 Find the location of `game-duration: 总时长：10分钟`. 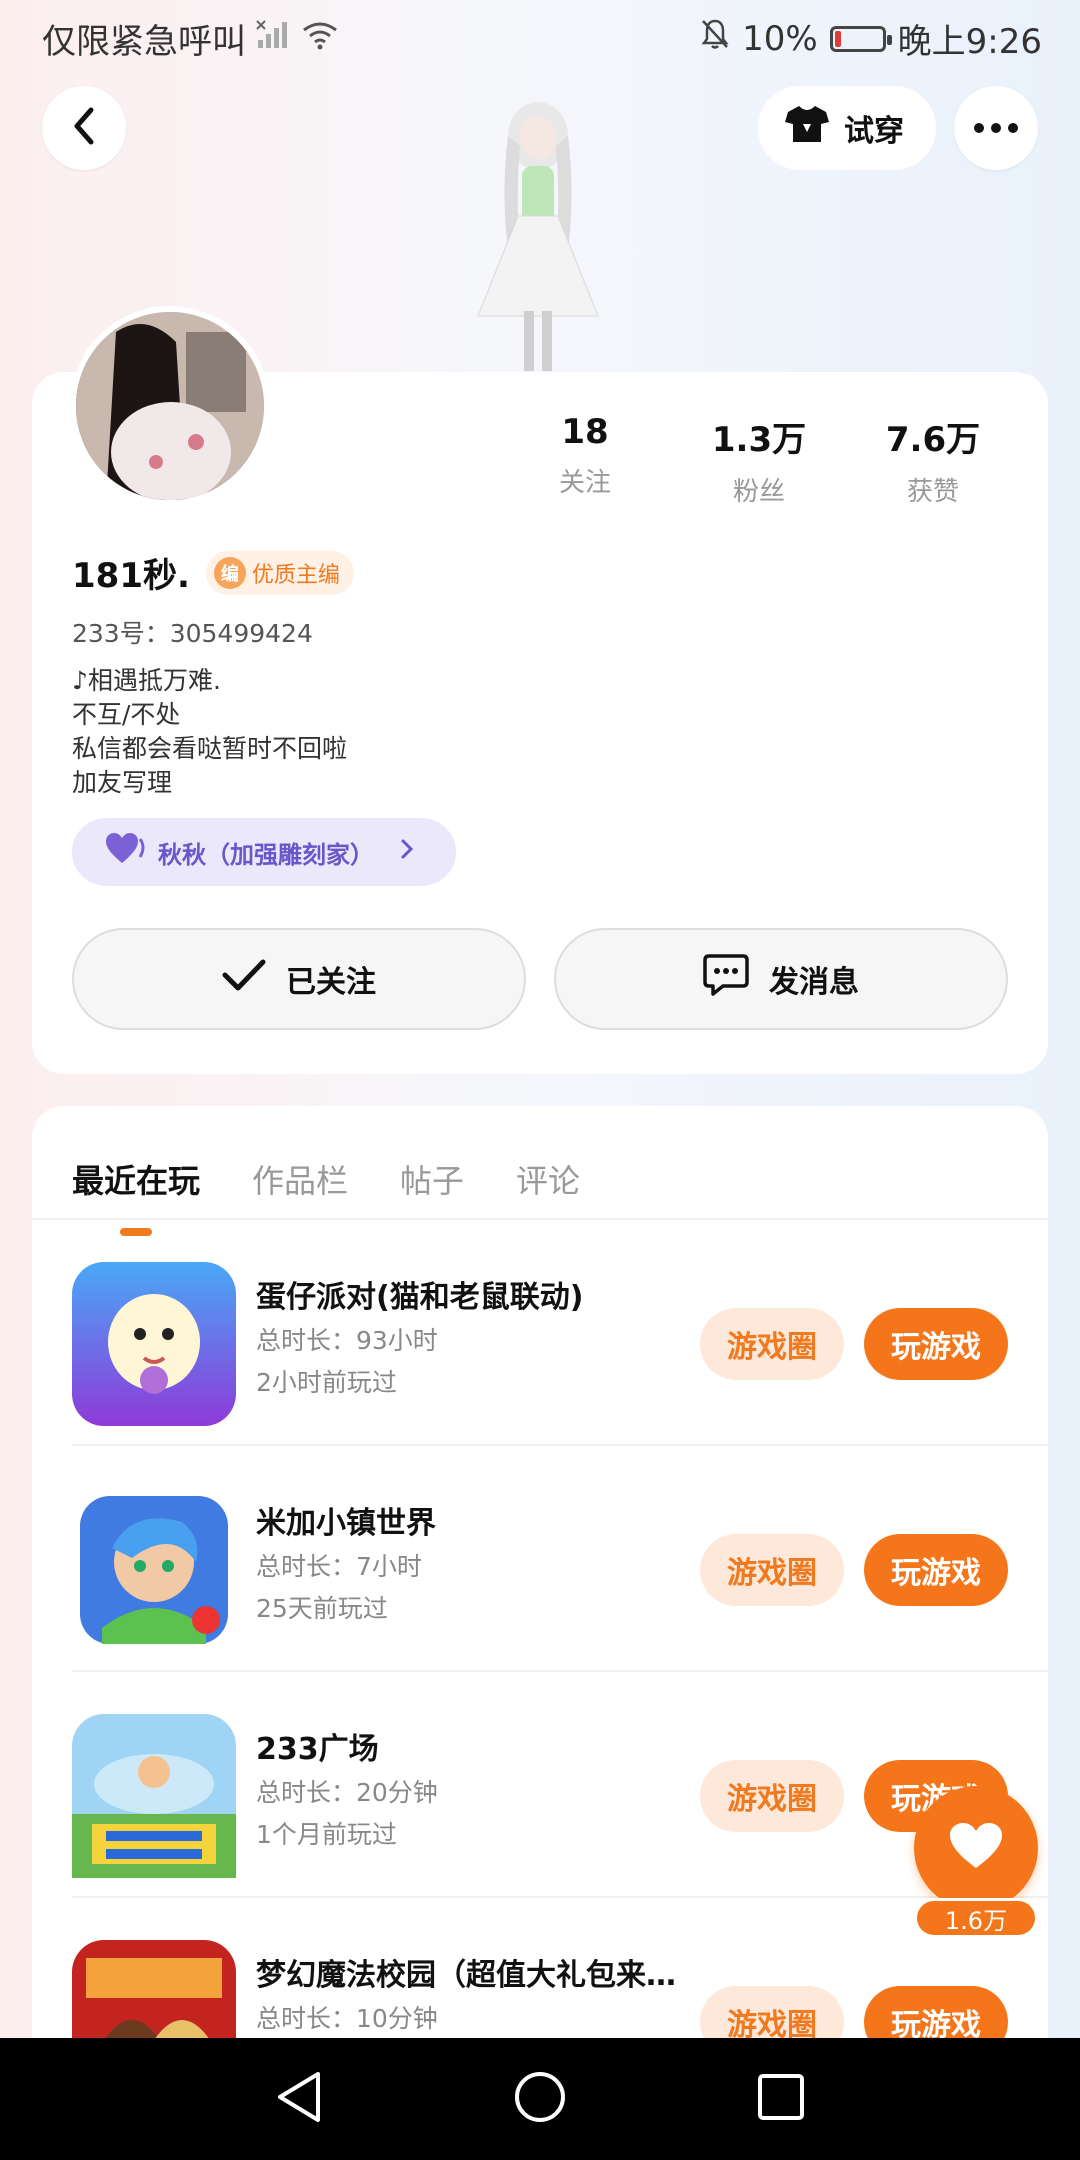

game-duration: 总时长：10分钟 is located at coordinates (347, 2018).